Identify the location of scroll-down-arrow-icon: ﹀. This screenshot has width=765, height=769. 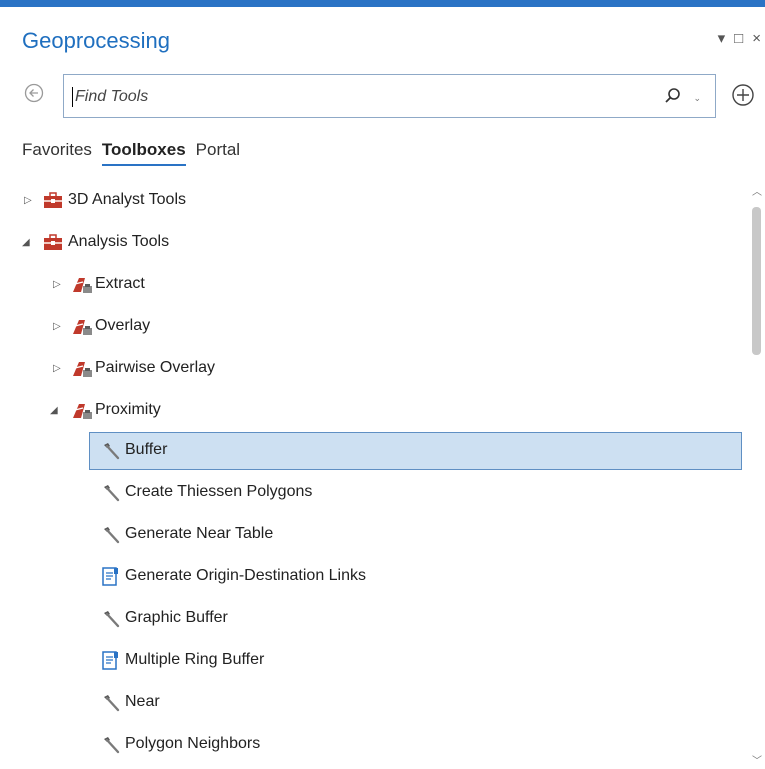
(757, 759).